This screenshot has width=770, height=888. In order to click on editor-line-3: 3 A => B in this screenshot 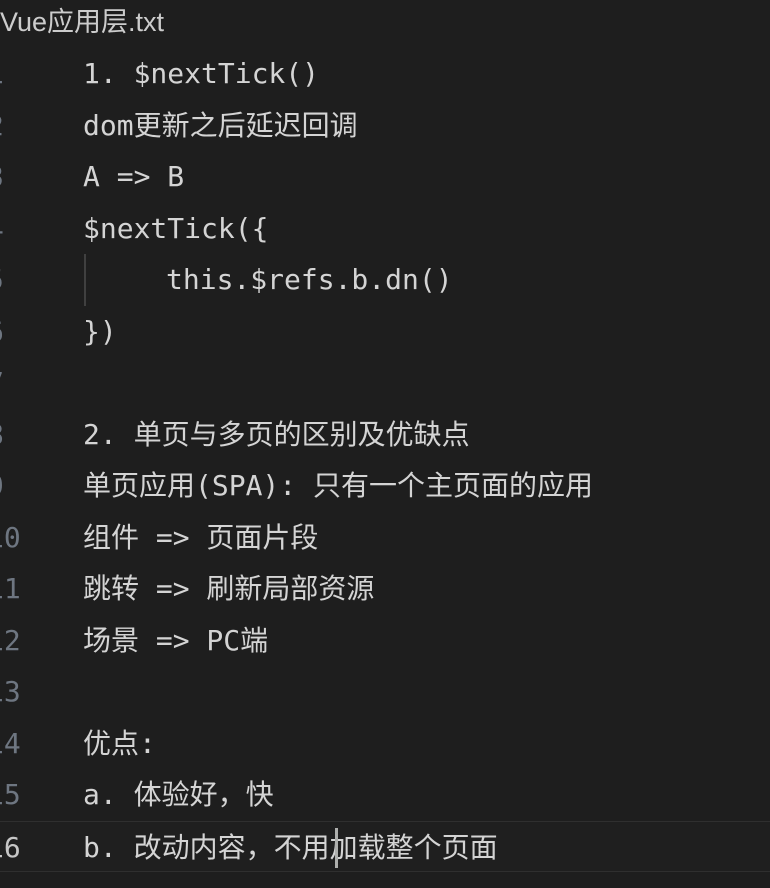, I will do `click(385, 177)`.